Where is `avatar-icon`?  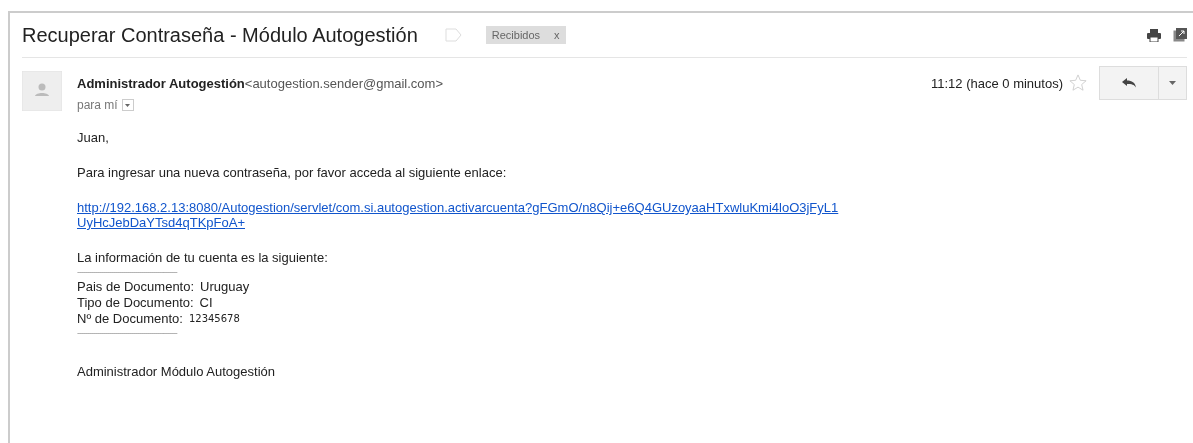
avatar-icon is located at coordinates (42, 91).